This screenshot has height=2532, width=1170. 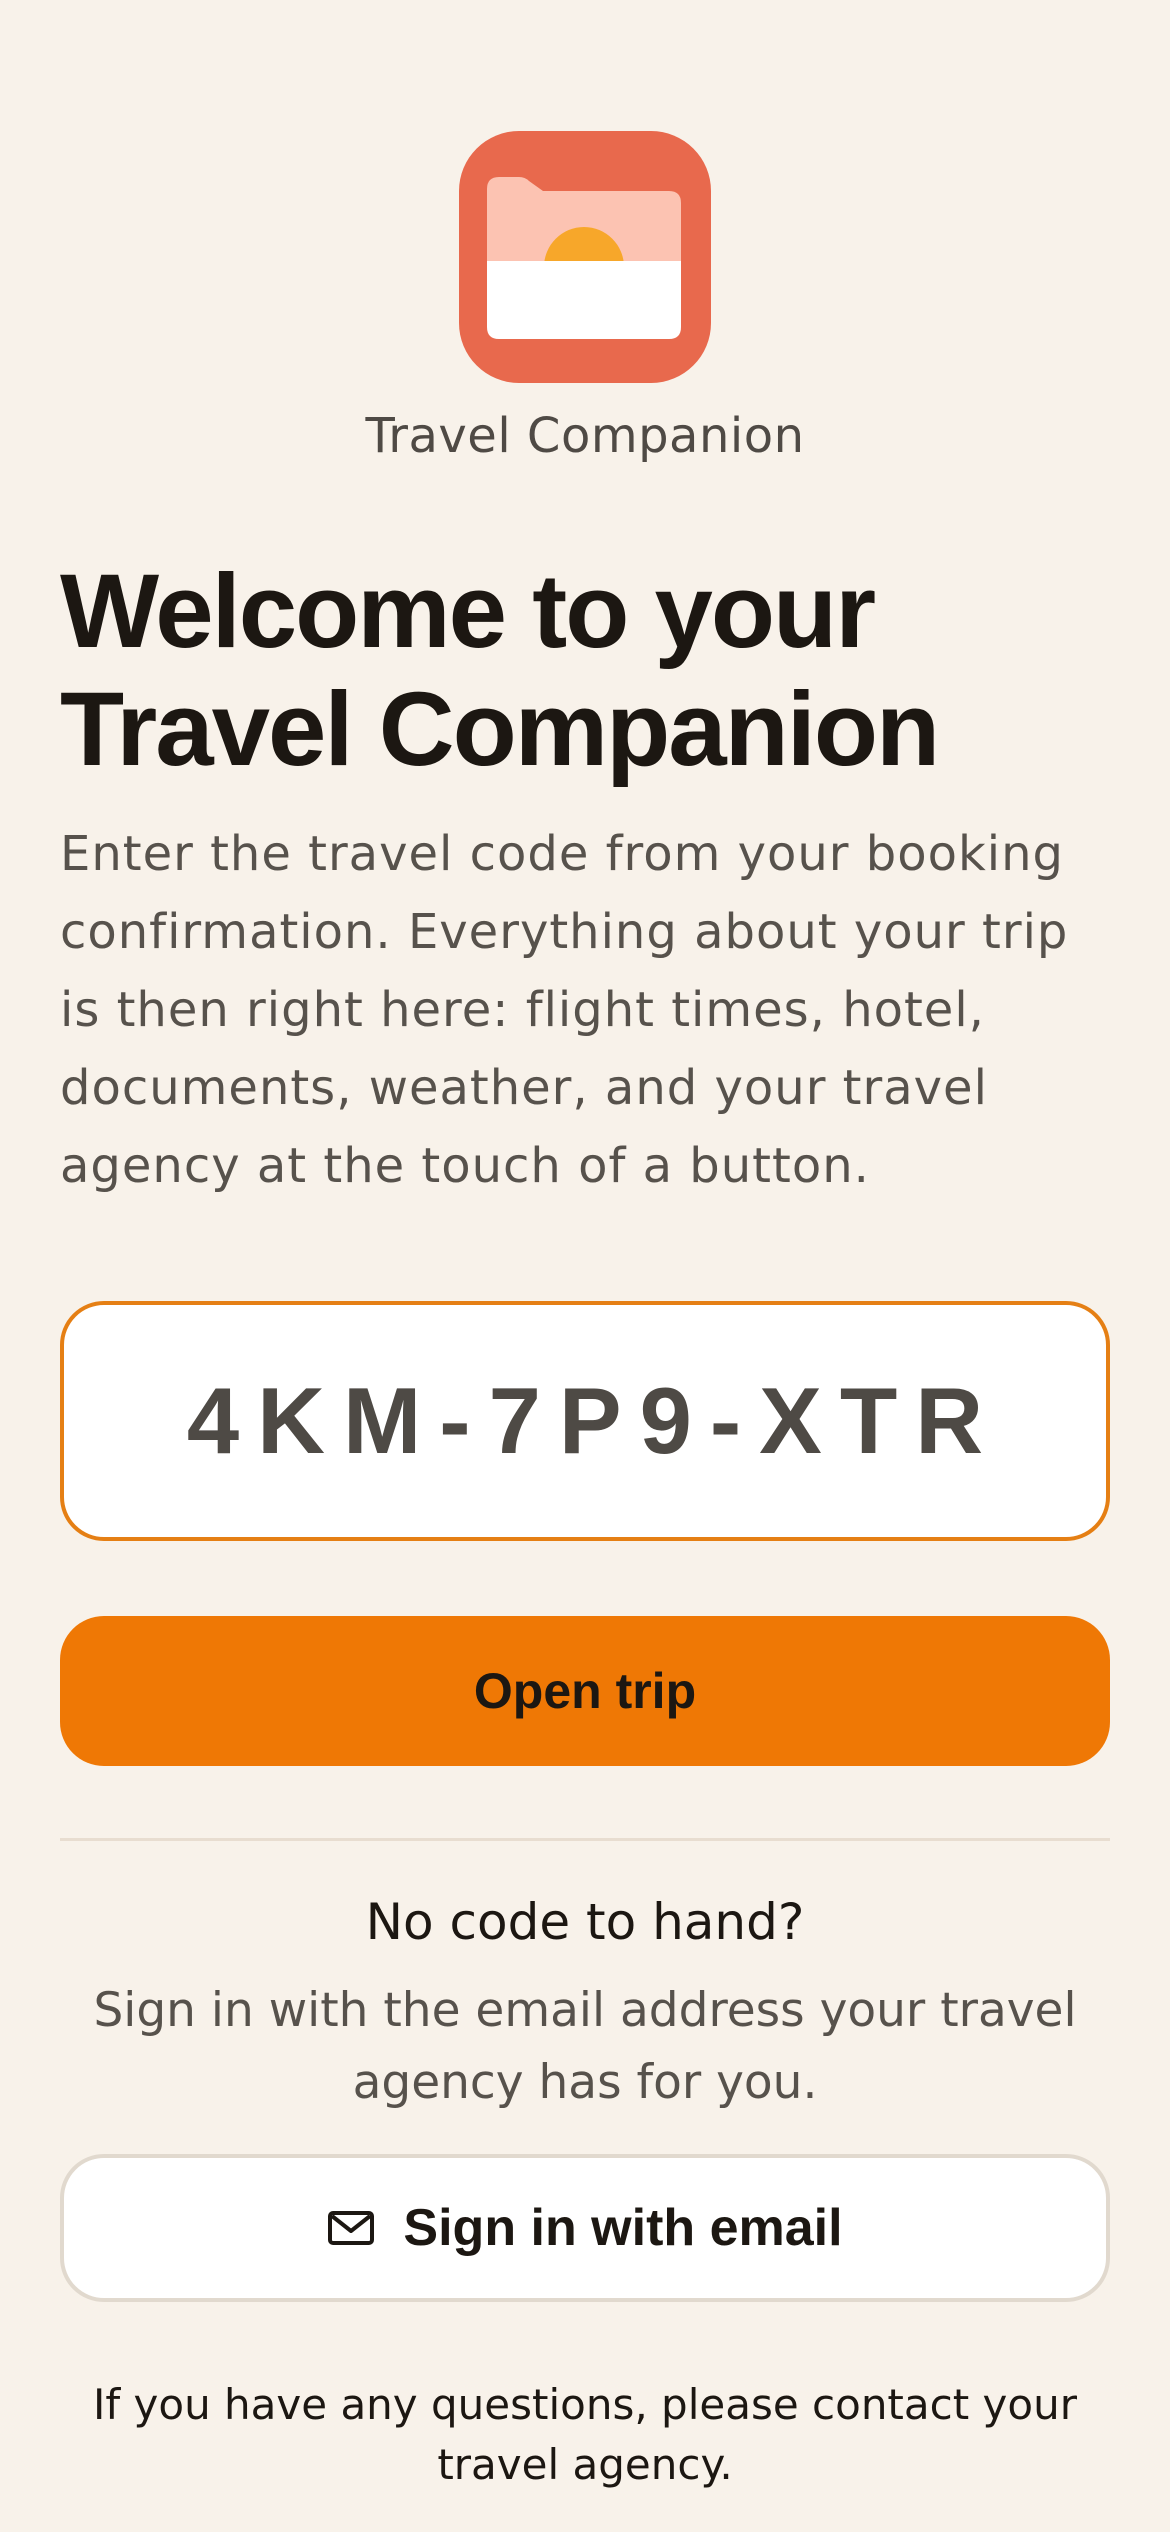 I want to click on folder-sunrise-icon, so click(x=585, y=257).